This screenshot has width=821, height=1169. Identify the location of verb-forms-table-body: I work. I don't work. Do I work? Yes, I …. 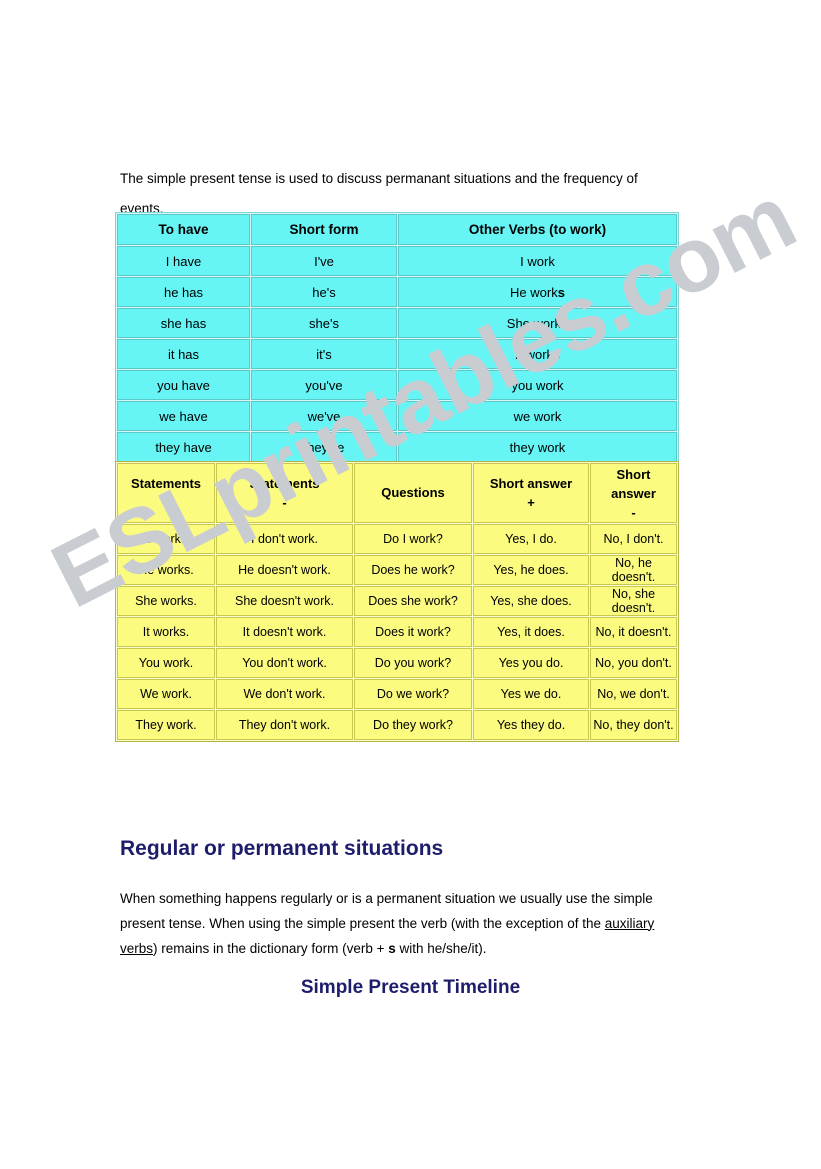
(397, 632).